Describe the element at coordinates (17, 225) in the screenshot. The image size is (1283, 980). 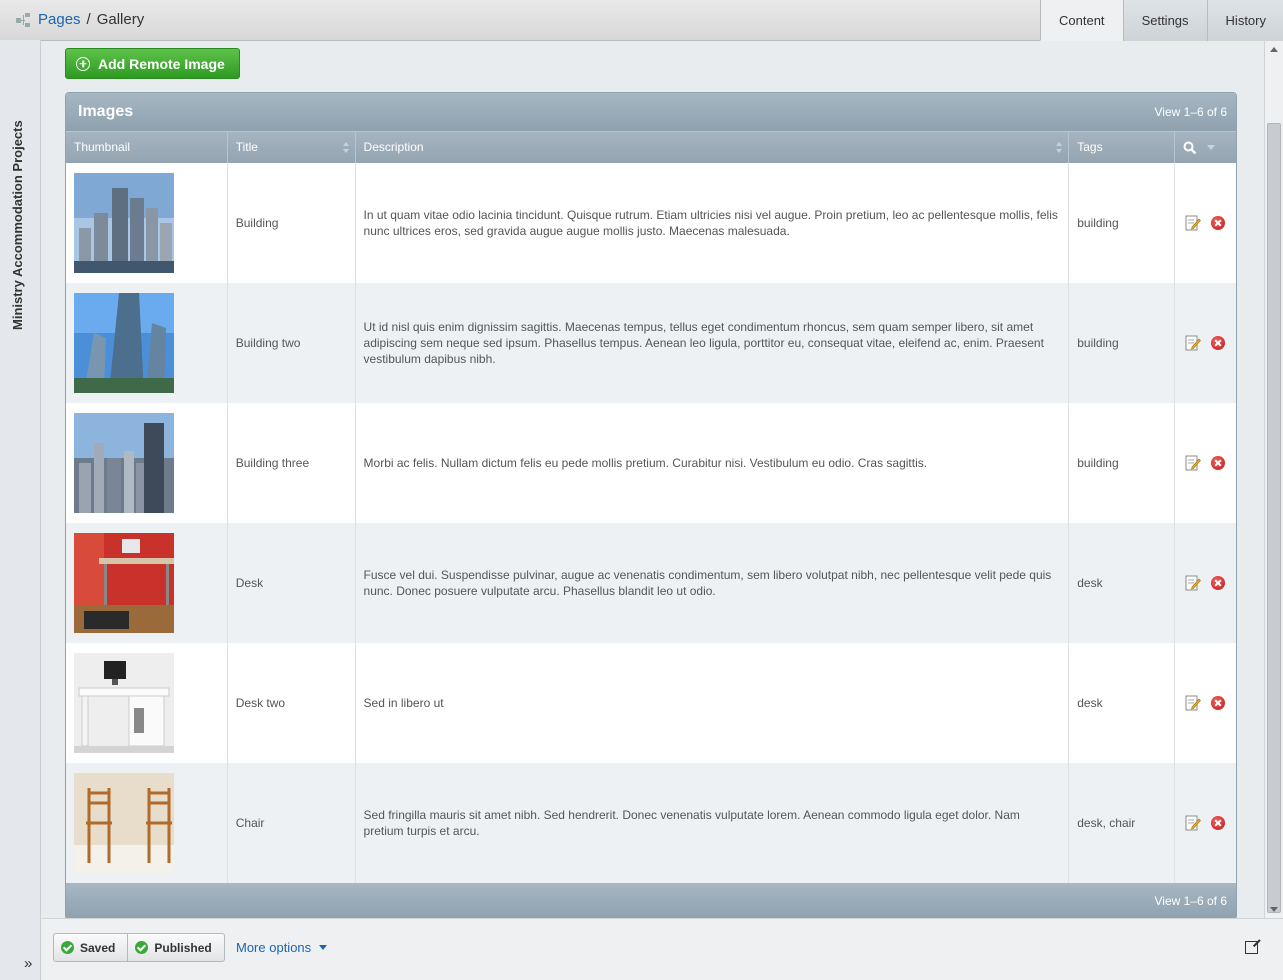
I see `sidebar-title: Ministry Accommodation Projects` at that location.